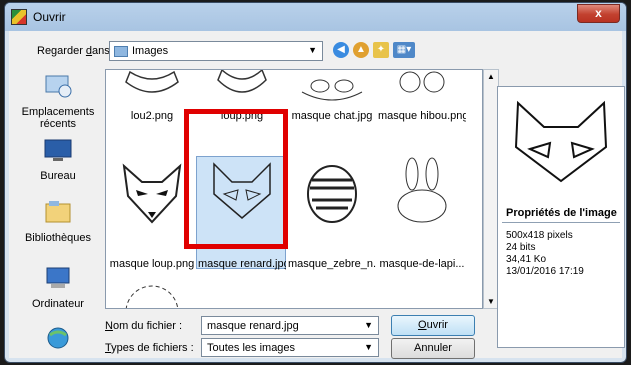 Image resolution: width=631 pixels, height=365 pixels. I want to click on network-icon, so click(58, 338).